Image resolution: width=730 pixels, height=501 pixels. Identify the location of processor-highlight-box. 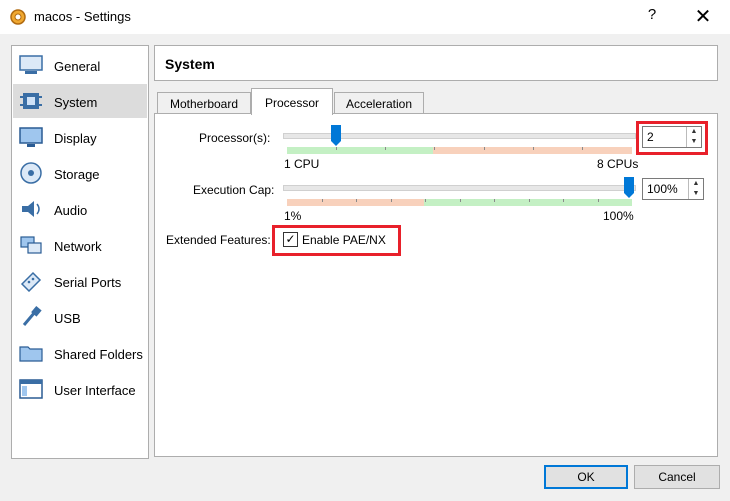
(672, 138).